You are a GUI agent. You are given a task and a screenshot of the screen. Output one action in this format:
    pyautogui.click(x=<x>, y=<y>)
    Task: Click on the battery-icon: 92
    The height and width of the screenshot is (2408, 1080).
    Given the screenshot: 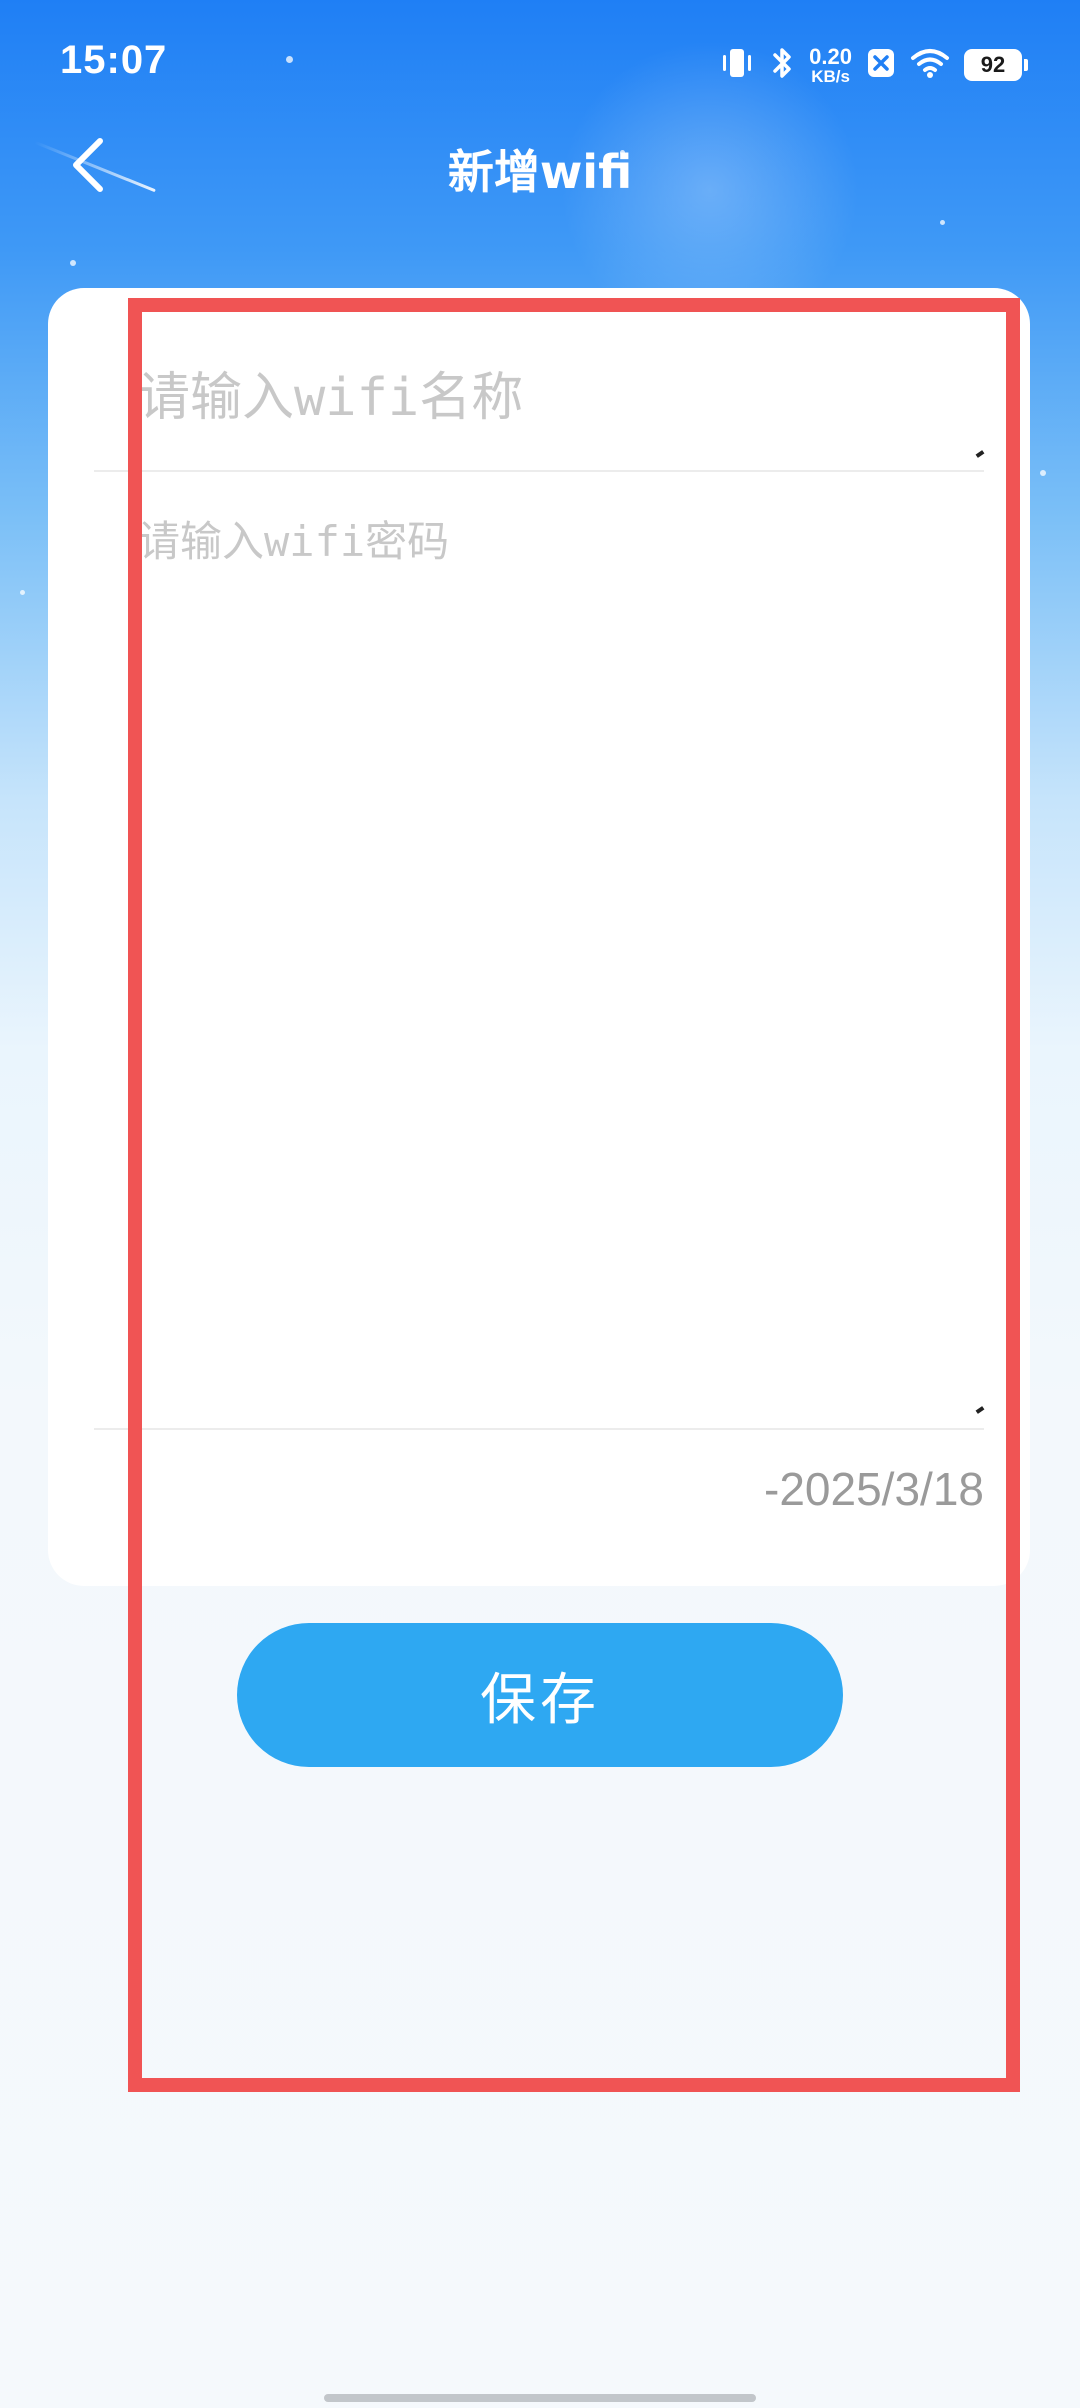 What is the action you would take?
    pyautogui.click(x=996, y=65)
    